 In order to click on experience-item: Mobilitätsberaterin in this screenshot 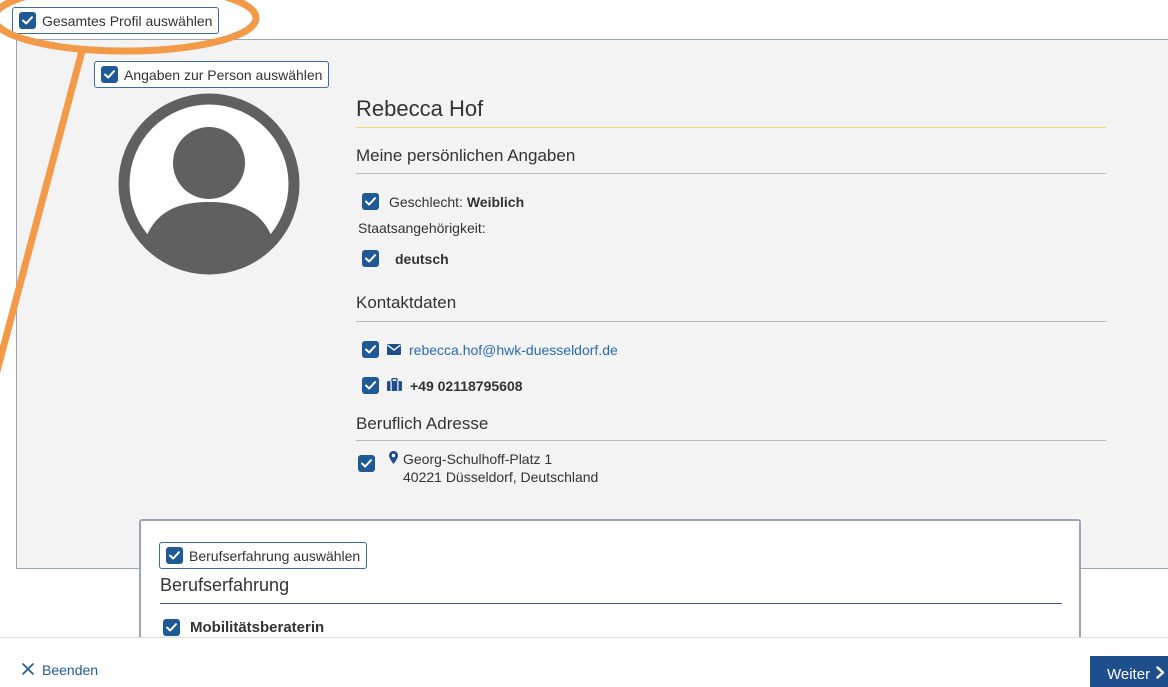, I will do `click(243, 627)`.